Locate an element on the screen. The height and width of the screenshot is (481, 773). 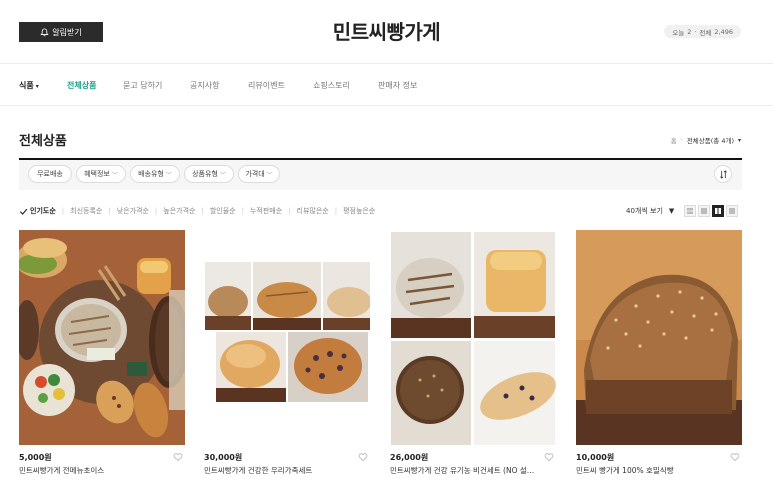
rye-bread-image is located at coordinates (659, 337).